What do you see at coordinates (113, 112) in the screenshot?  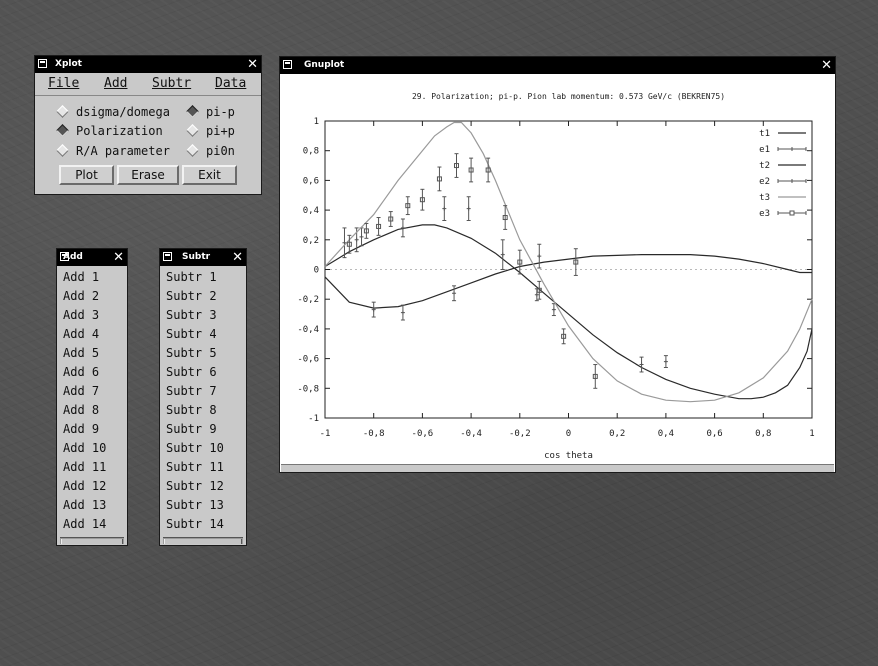 I see `radio-dsigma: dsigma/domega` at bounding box center [113, 112].